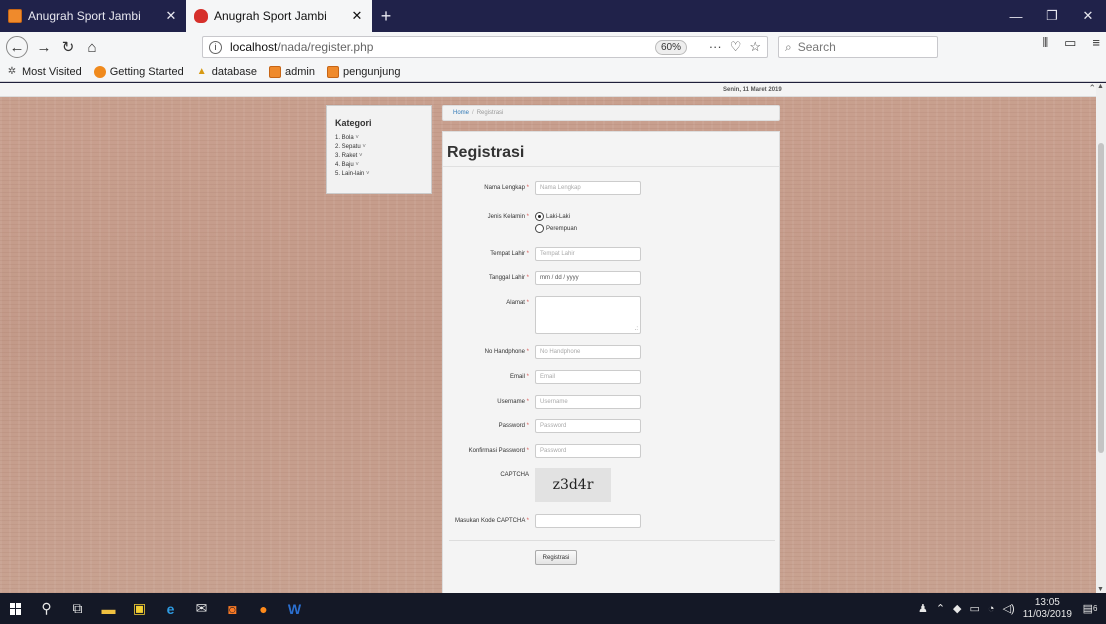 The width and height of the screenshot is (1106, 624). I want to click on bookmark-label: database, so click(234, 71).